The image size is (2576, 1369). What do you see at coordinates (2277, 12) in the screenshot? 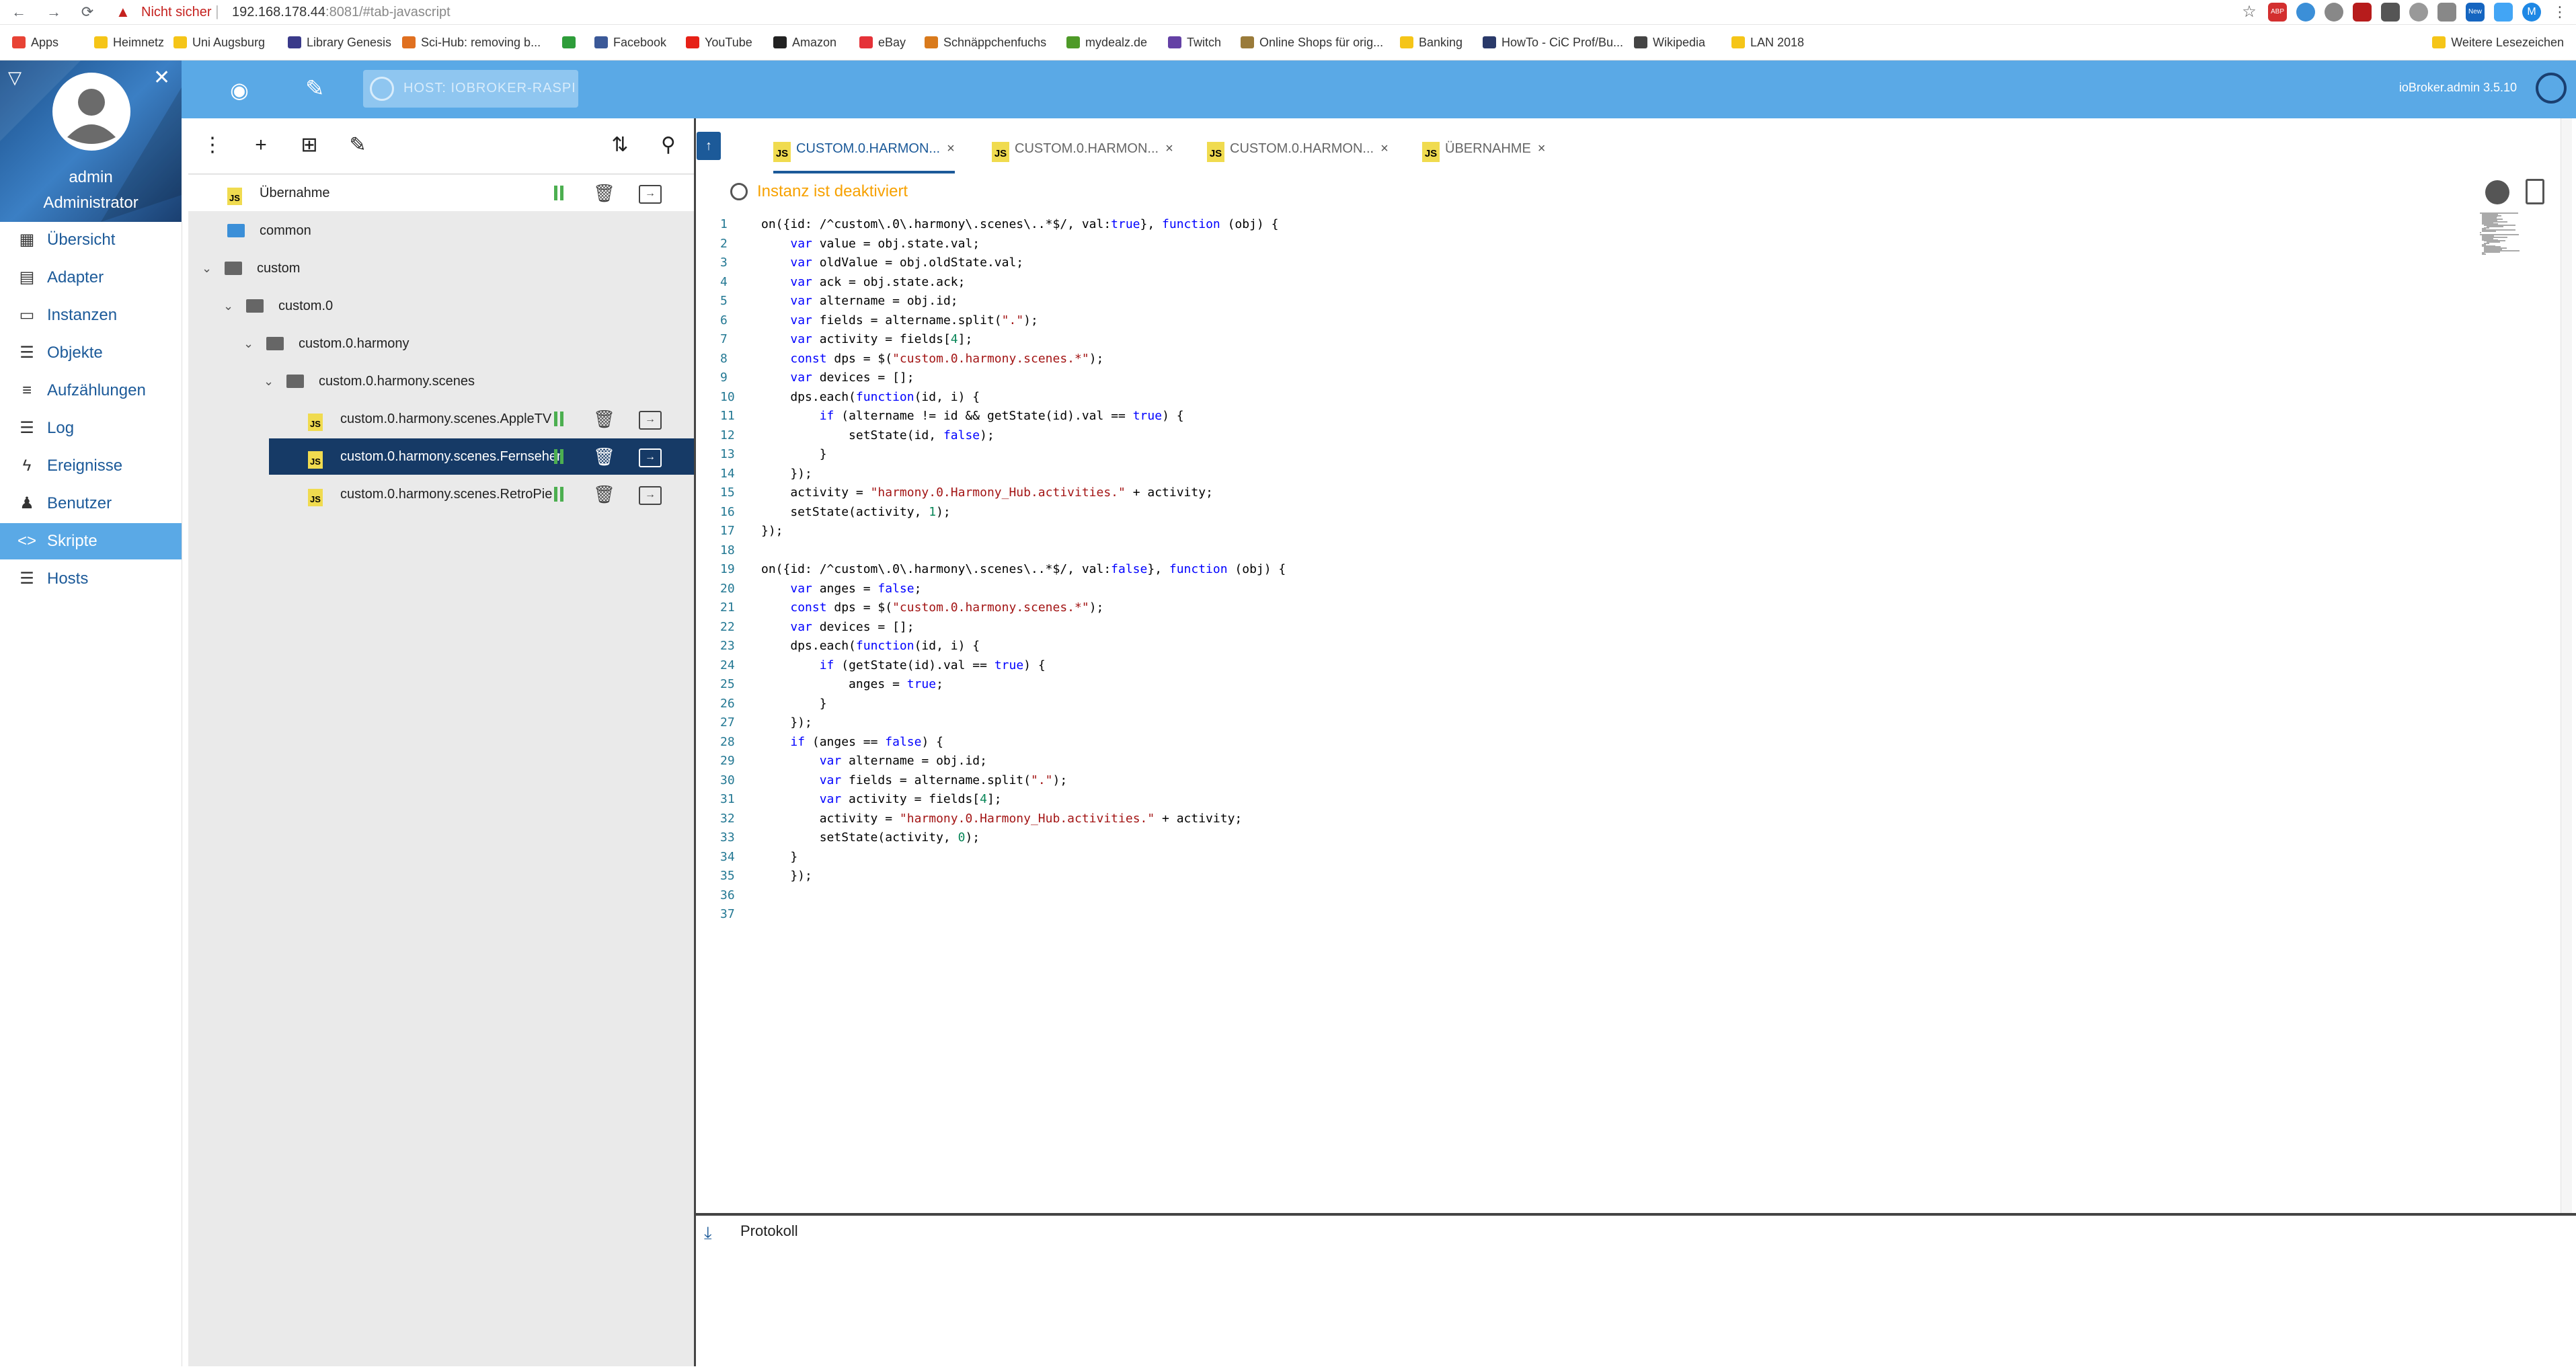
I see `adblock-extension: ABP` at bounding box center [2277, 12].